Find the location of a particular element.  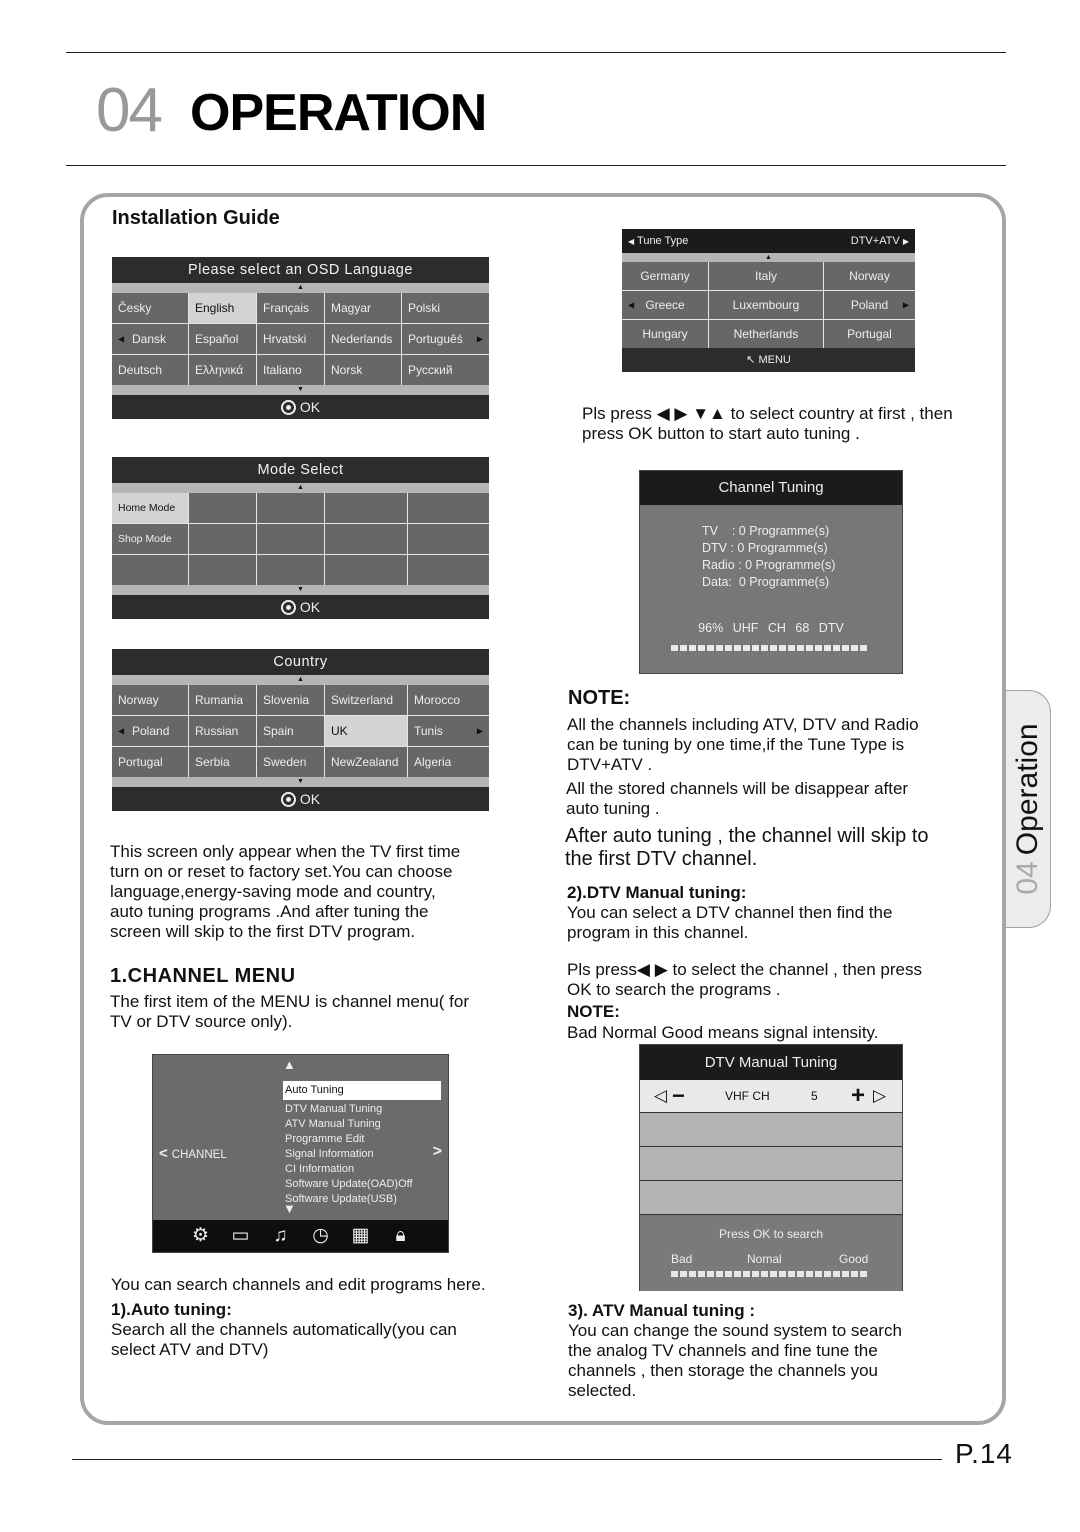

option-cell: NewZealand is located at coordinates (366, 762).